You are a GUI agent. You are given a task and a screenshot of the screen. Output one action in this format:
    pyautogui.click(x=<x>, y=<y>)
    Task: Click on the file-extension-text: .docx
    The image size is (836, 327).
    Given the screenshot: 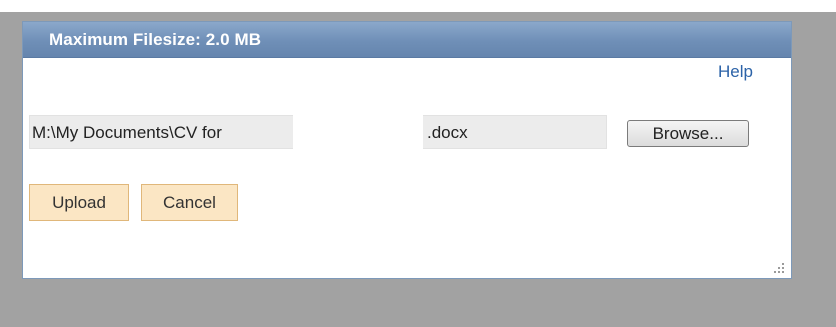 What is the action you would take?
    pyautogui.click(x=447, y=132)
    